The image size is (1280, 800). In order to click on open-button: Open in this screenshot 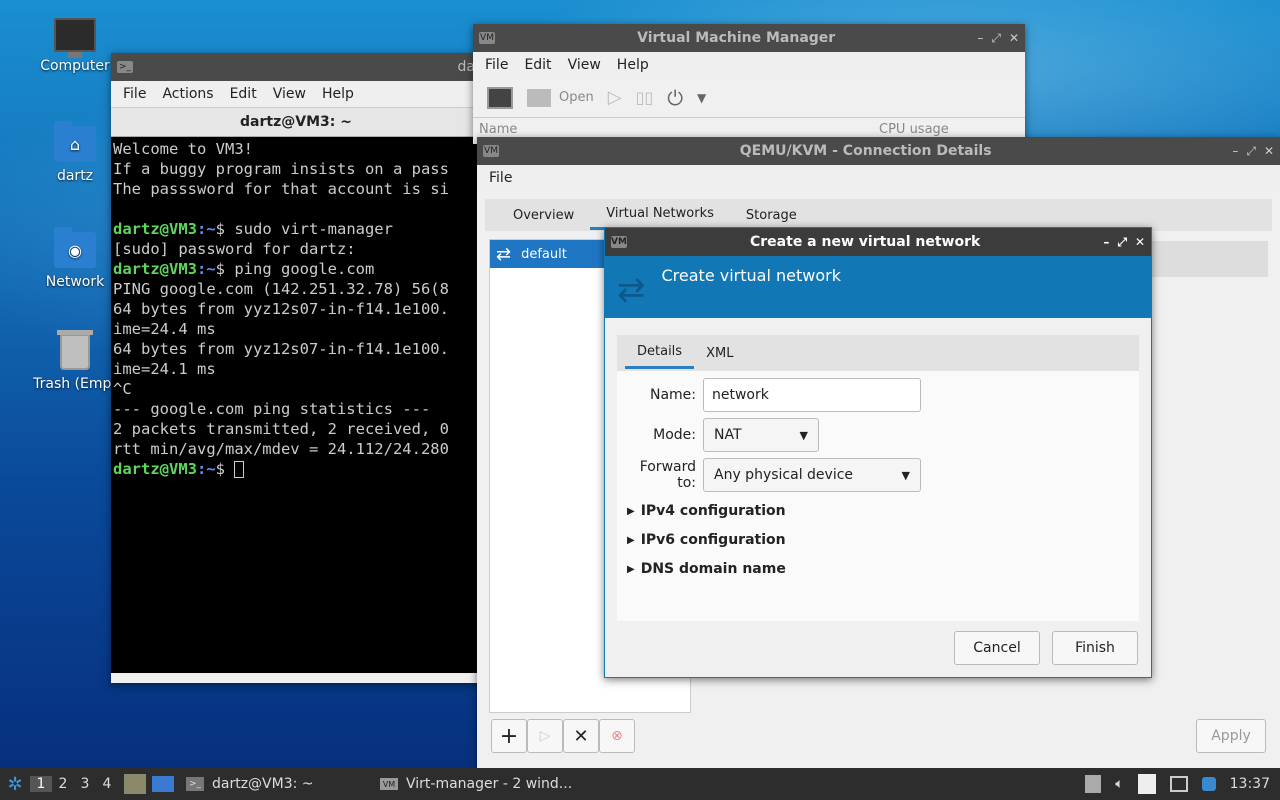, I will do `click(560, 97)`.